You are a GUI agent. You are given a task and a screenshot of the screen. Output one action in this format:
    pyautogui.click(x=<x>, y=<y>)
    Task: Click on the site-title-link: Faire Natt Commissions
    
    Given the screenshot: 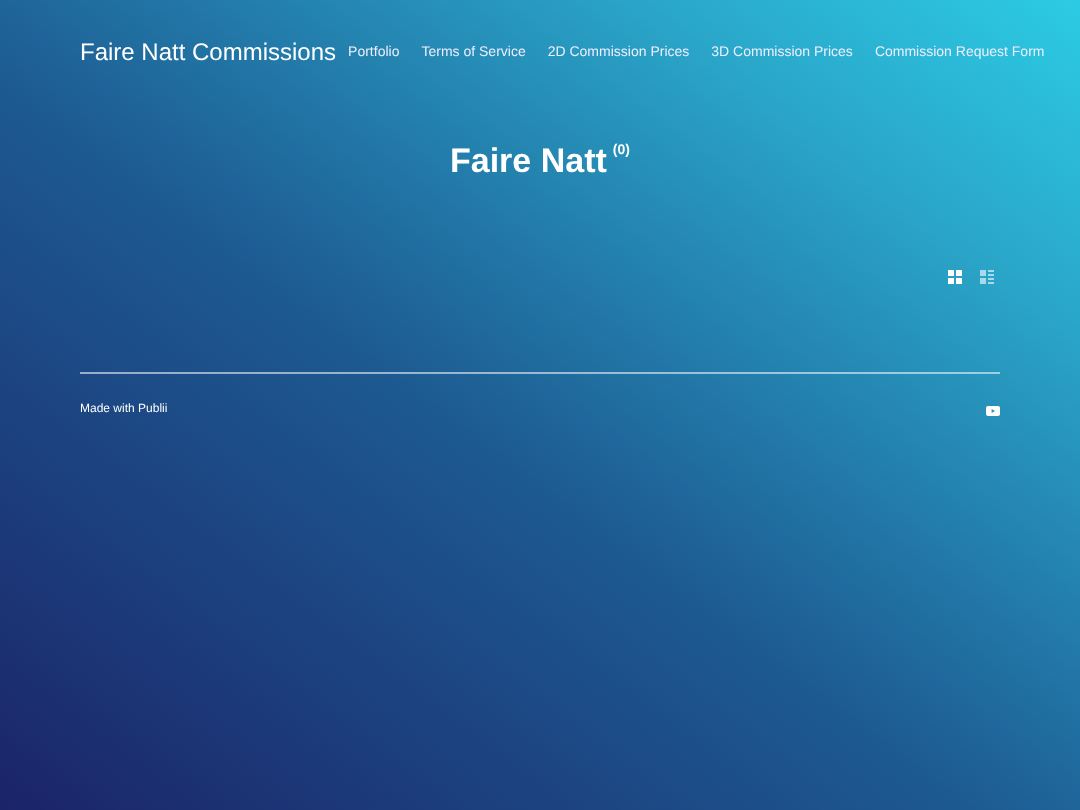 What is the action you would take?
    pyautogui.click(x=208, y=52)
    